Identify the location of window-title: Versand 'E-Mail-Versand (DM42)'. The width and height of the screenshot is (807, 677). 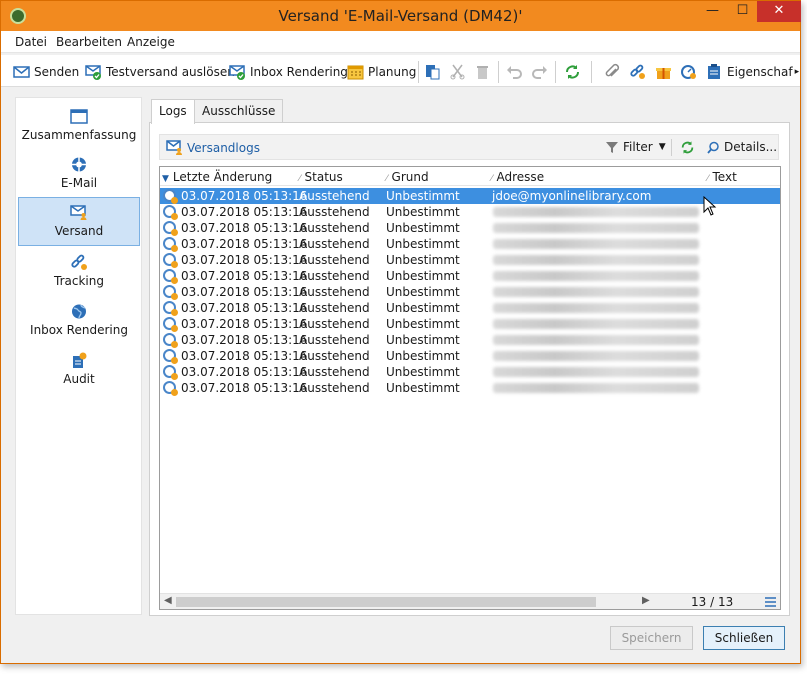
(400, 16).